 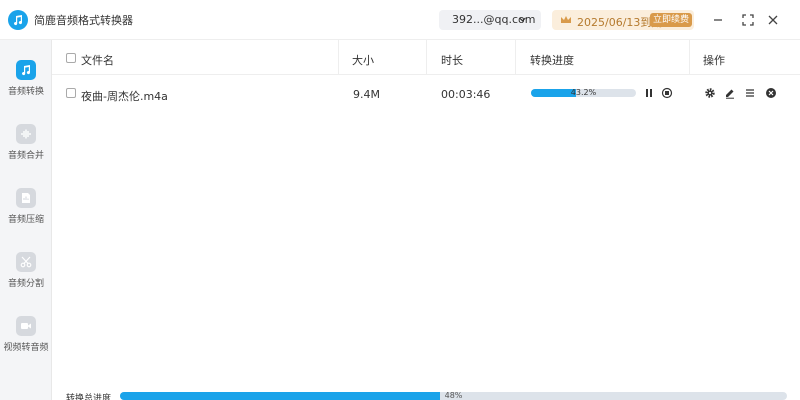 I want to click on sidebar: 音频转换 音频合并 音频压缩 音频分割 视频转音频, so click(x=26, y=220).